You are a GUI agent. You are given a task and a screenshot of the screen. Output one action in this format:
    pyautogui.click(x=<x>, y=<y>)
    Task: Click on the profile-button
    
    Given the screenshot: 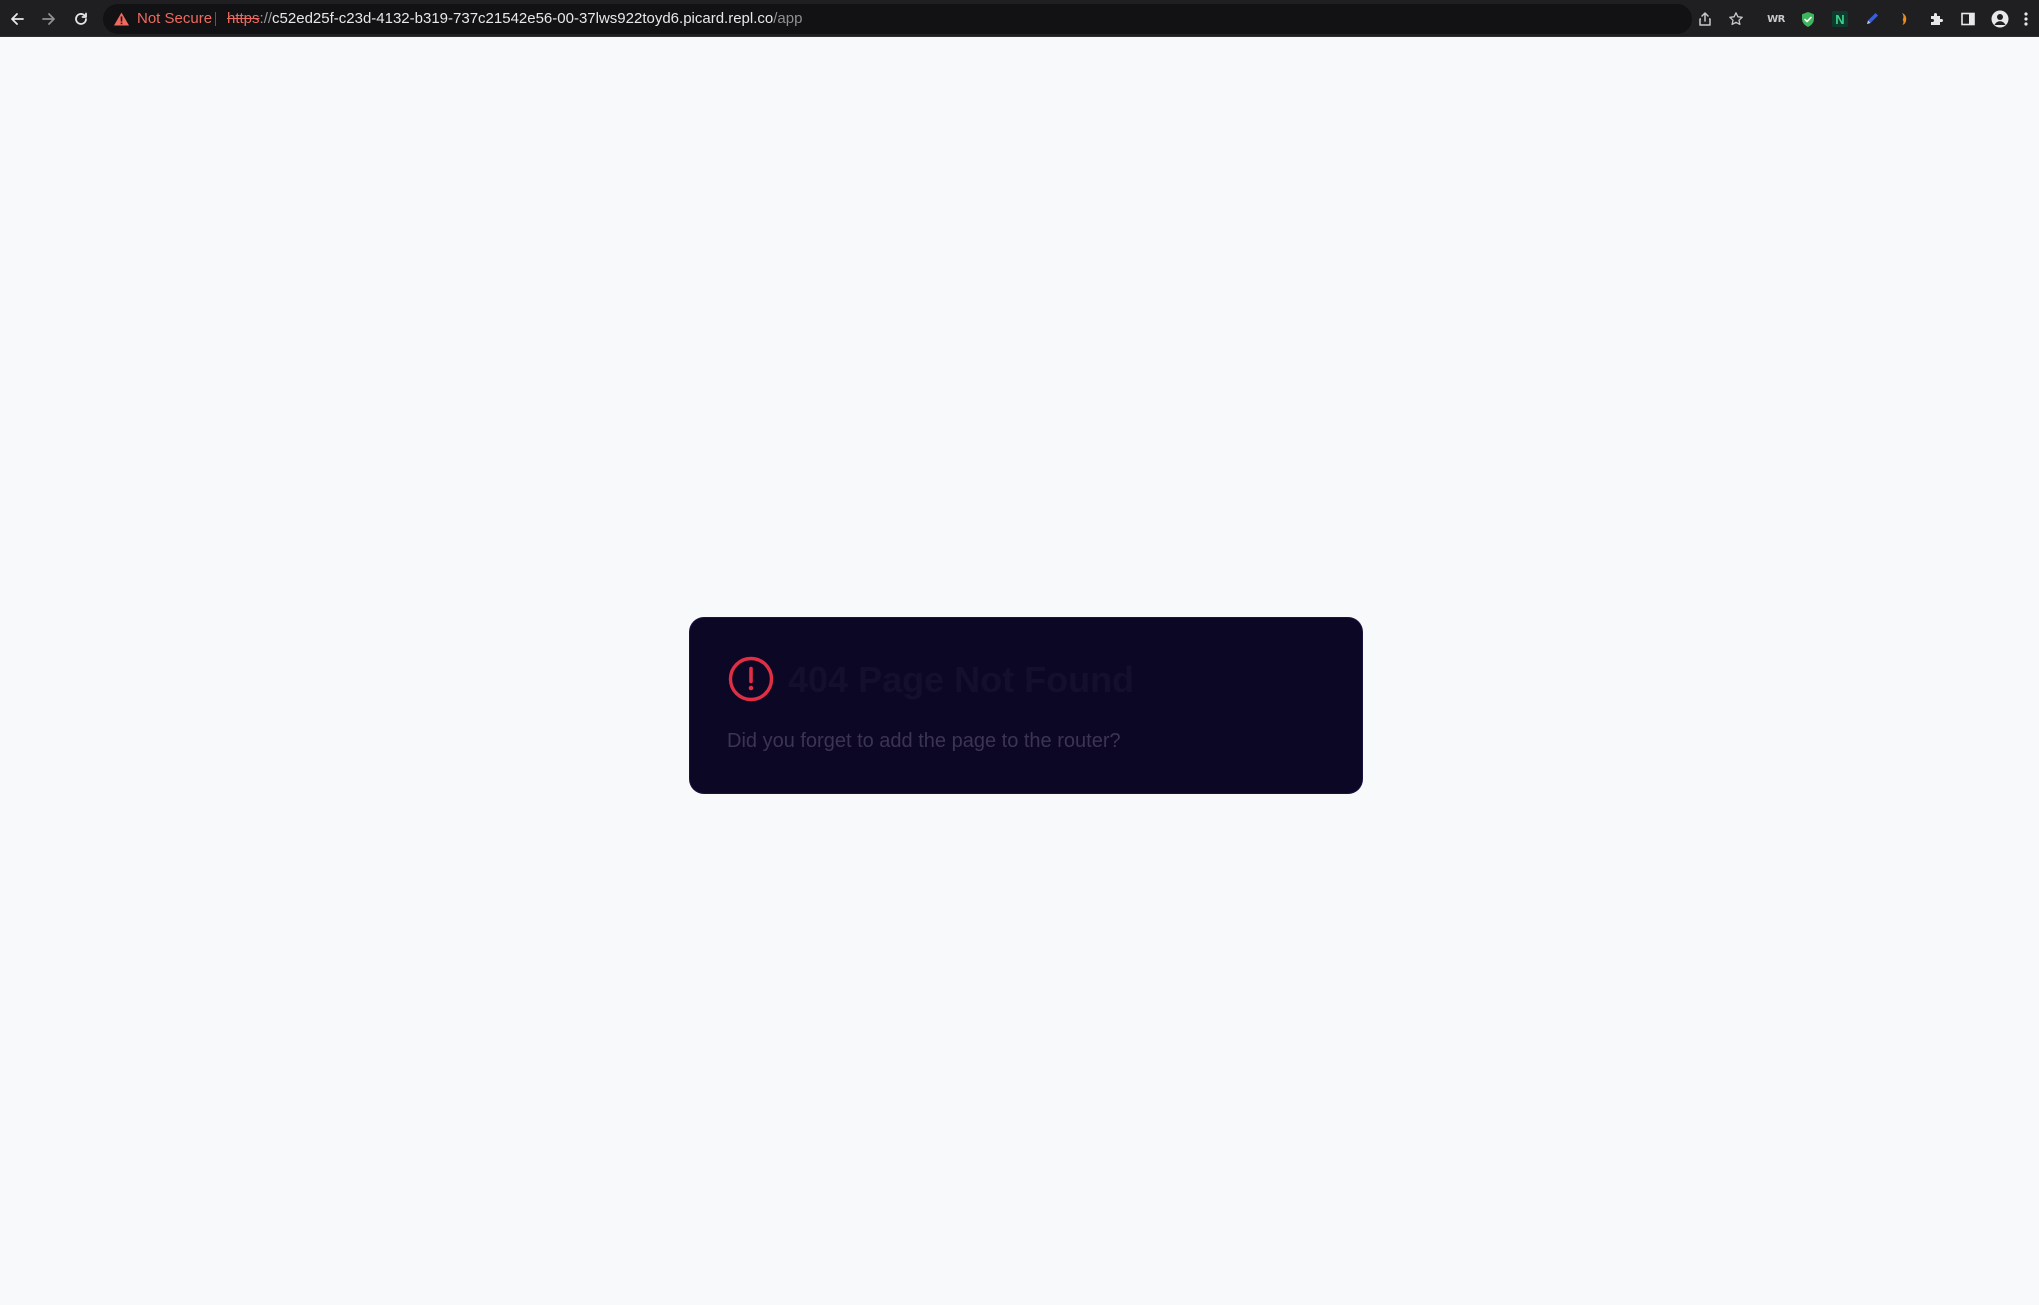 What is the action you would take?
    pyautogui.click(x=2000, y=19)
    